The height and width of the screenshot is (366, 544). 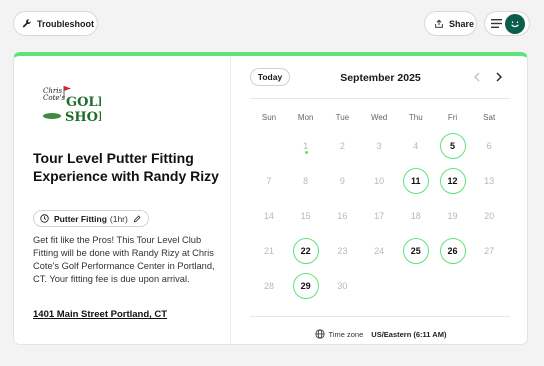 I want to click on chevron-left-icon, so click(x=477, y=77).